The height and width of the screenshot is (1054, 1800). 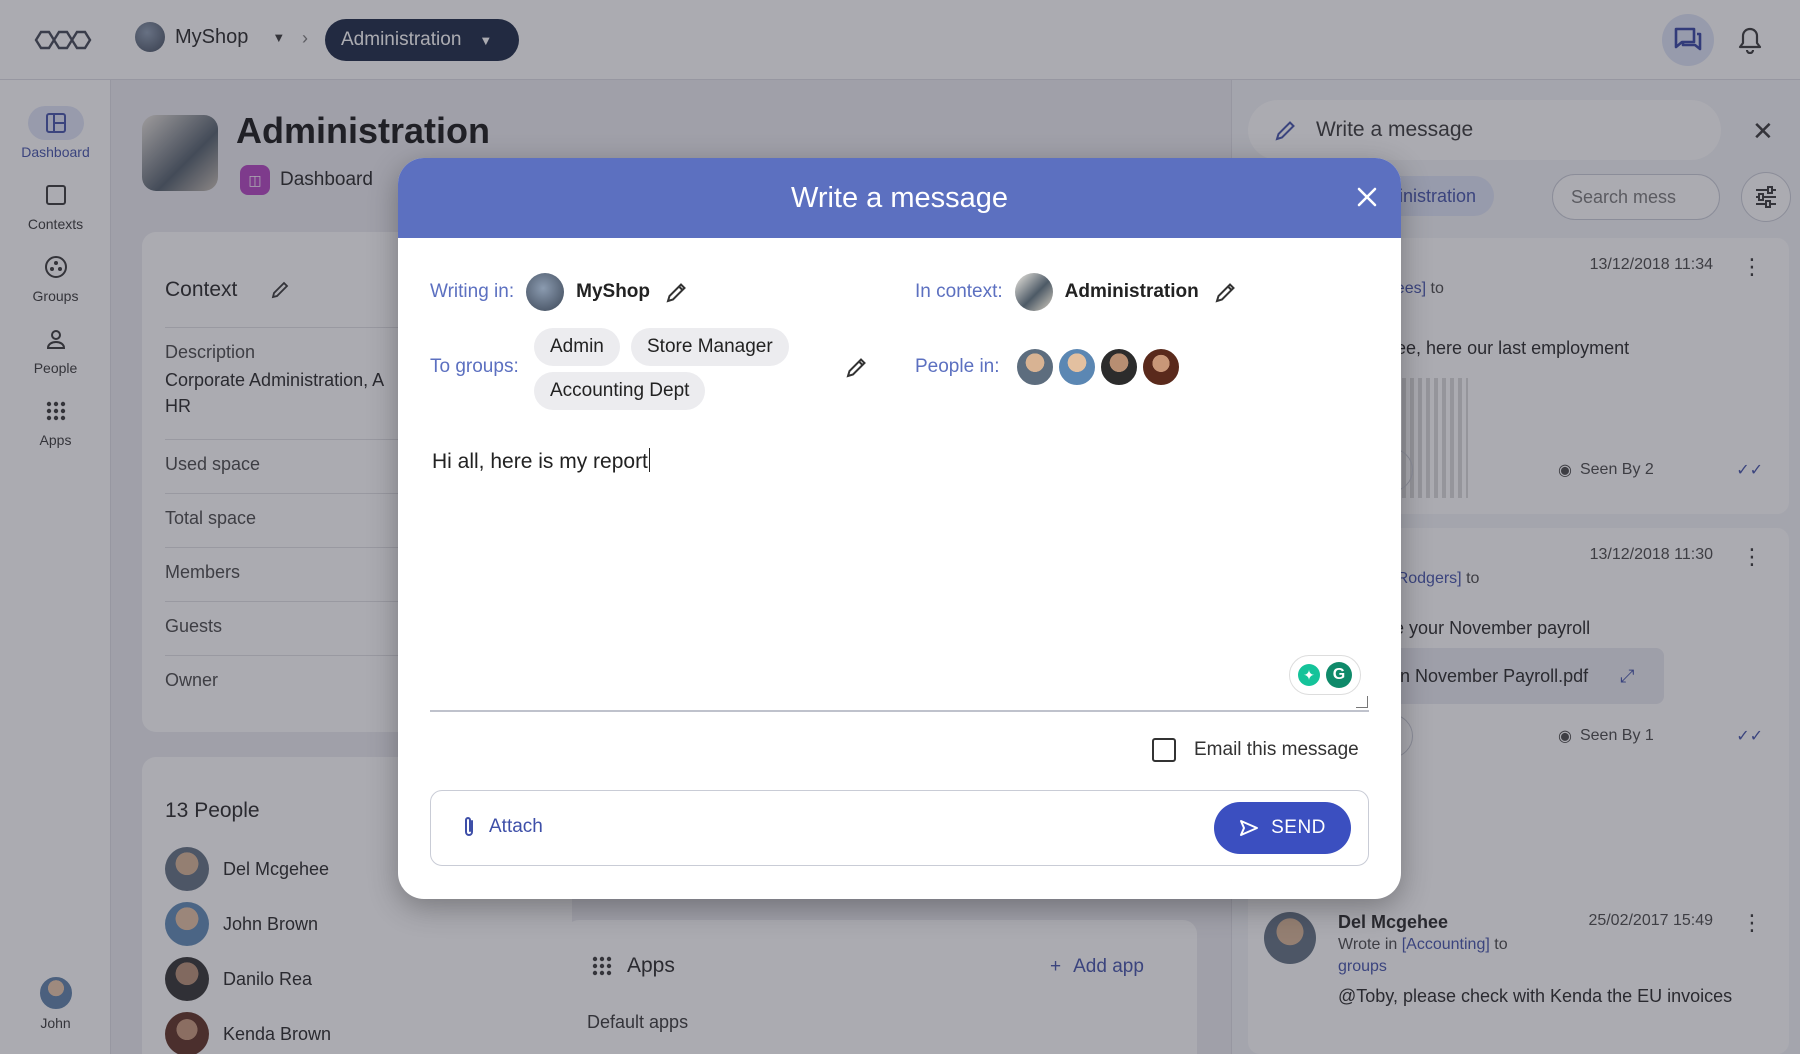 What do you see at coordinates (1362, 702) in the screenshot?
I see `resize-handle-icon` at bounding box center [1362, 702].